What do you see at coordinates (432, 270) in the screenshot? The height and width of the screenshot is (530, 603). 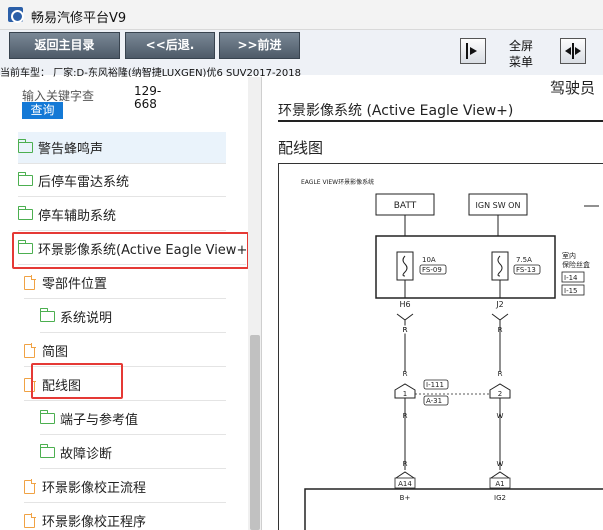 I see `fuse1-id: FS-09` at bounding box center [432, 270].